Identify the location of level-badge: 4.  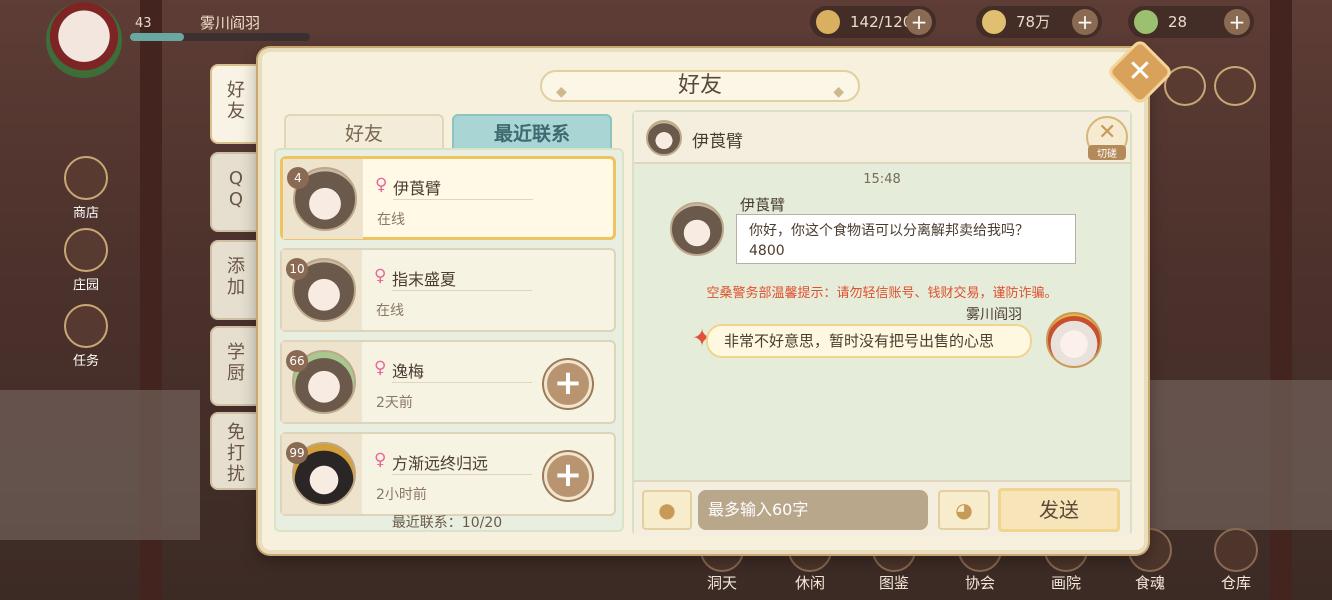
(298, 178).